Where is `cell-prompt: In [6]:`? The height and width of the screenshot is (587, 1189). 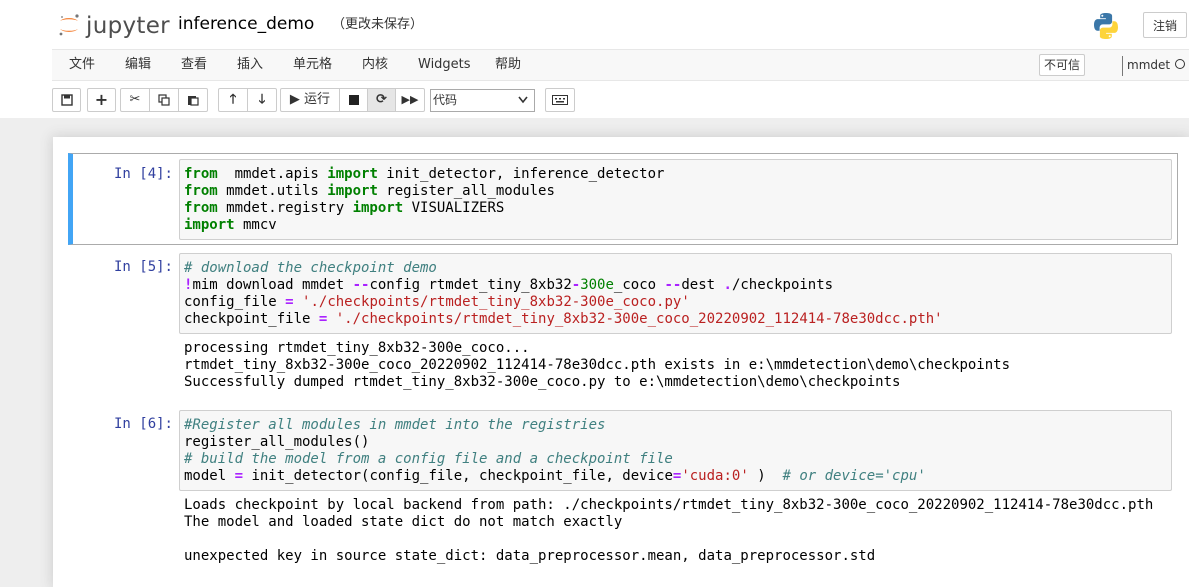
cell-prompt: In [6]: is located at coordinates (143, 424).